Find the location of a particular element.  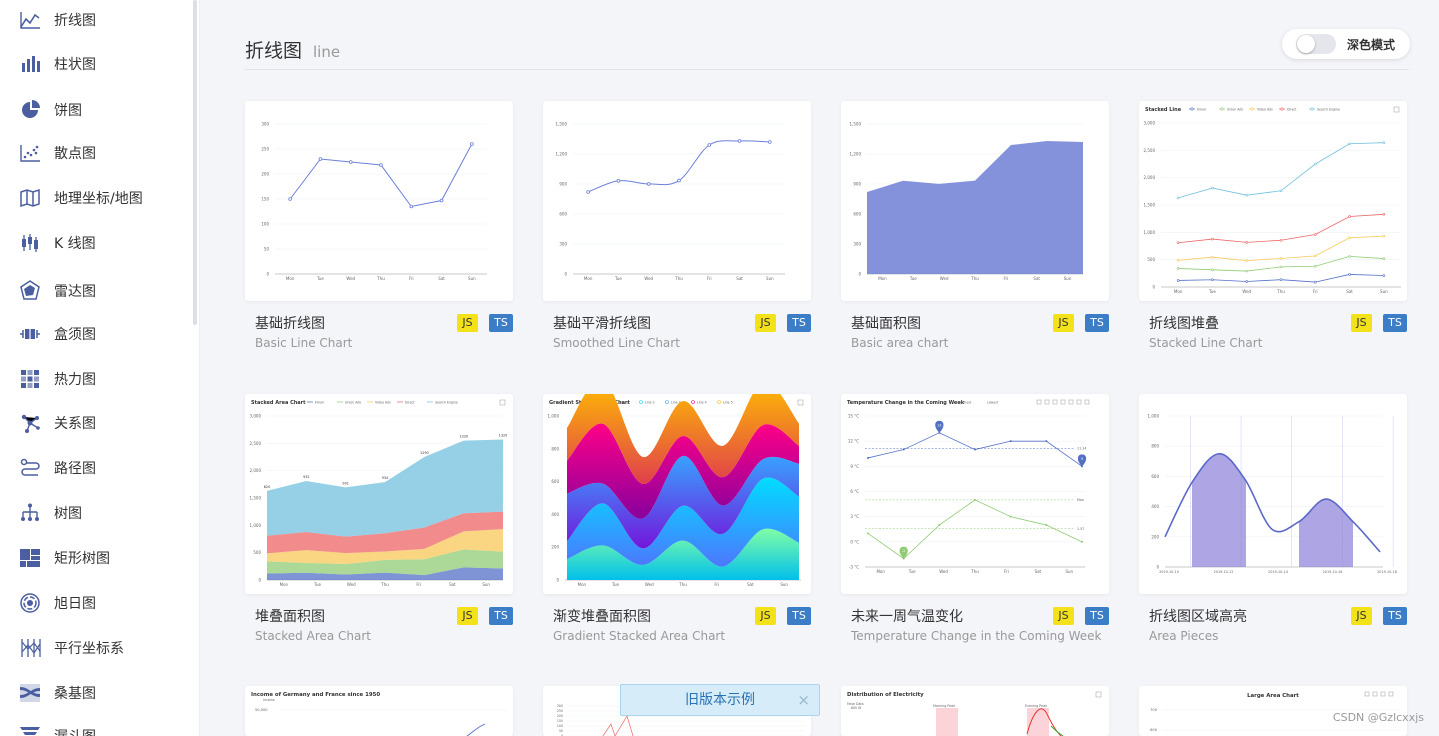

card-title: 堆叠面积图 is located at coordinates (290, 617).